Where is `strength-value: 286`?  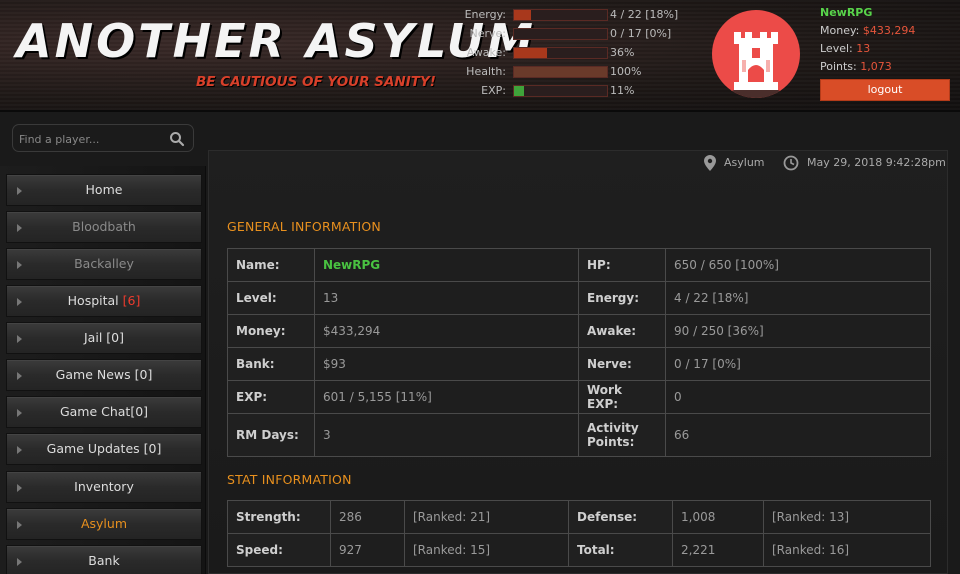
strength-value: 286 is located at coordinates (367, 517).